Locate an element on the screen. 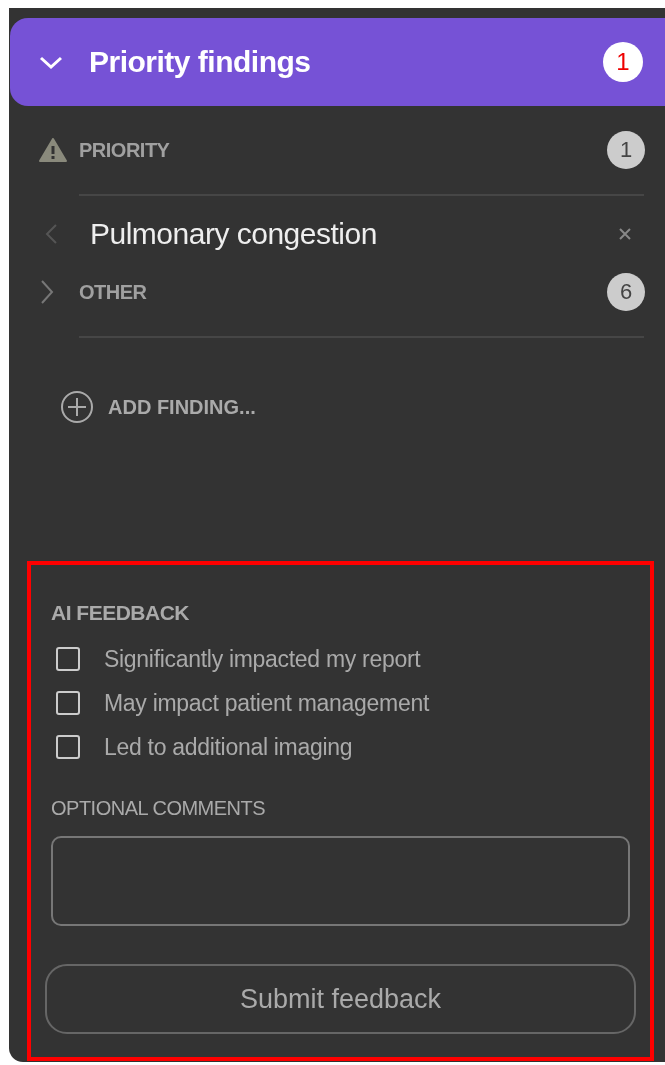  option-label: Significantly impacted my report is located at coordinates (262, 659).